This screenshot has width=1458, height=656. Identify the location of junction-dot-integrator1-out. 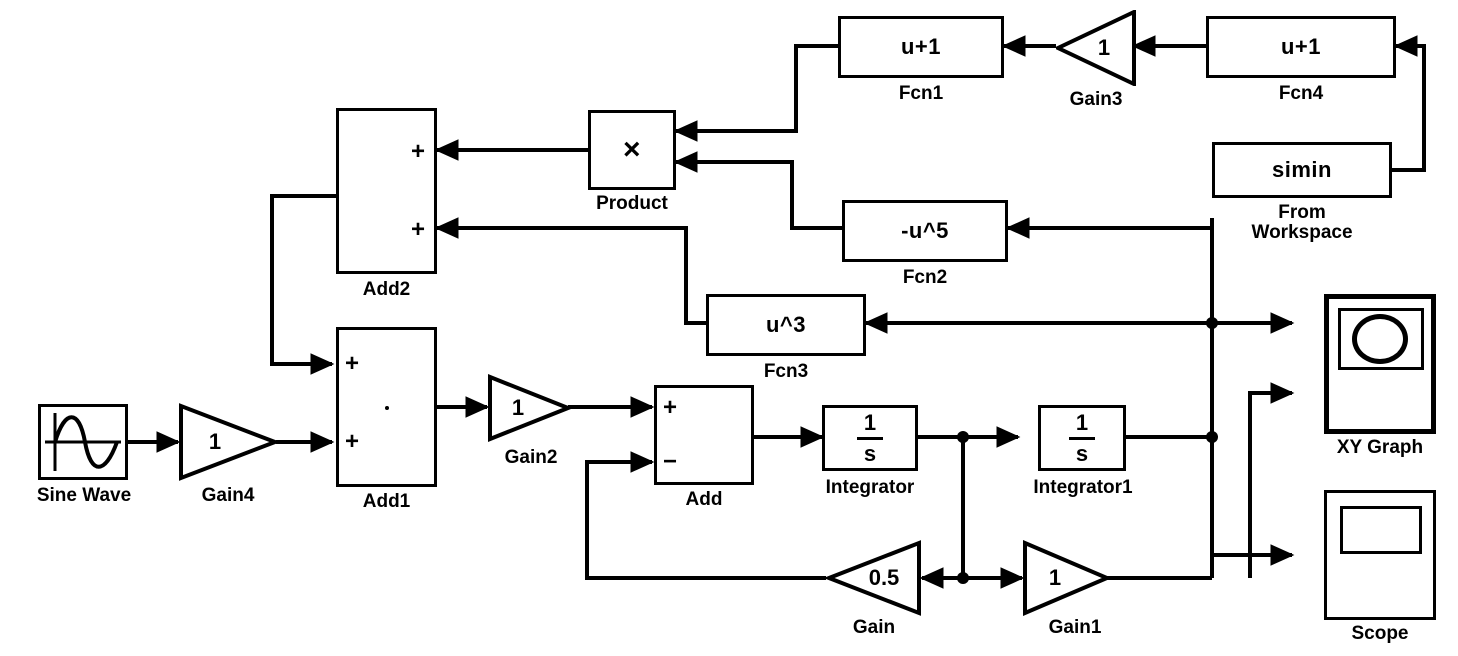
(1212, 437).